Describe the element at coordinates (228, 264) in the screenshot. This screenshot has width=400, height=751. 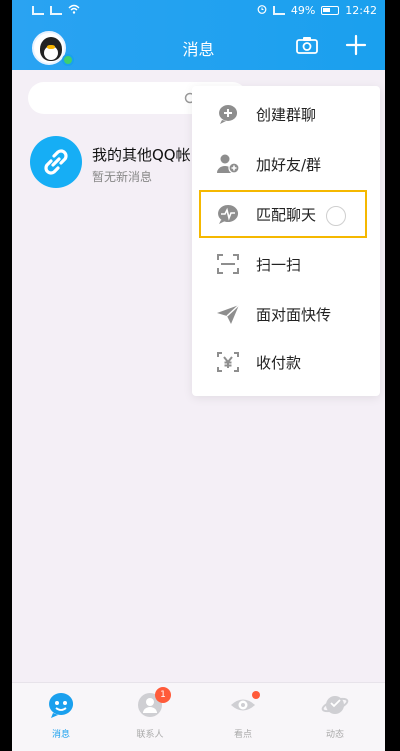
I see `scan-icon` at that location.